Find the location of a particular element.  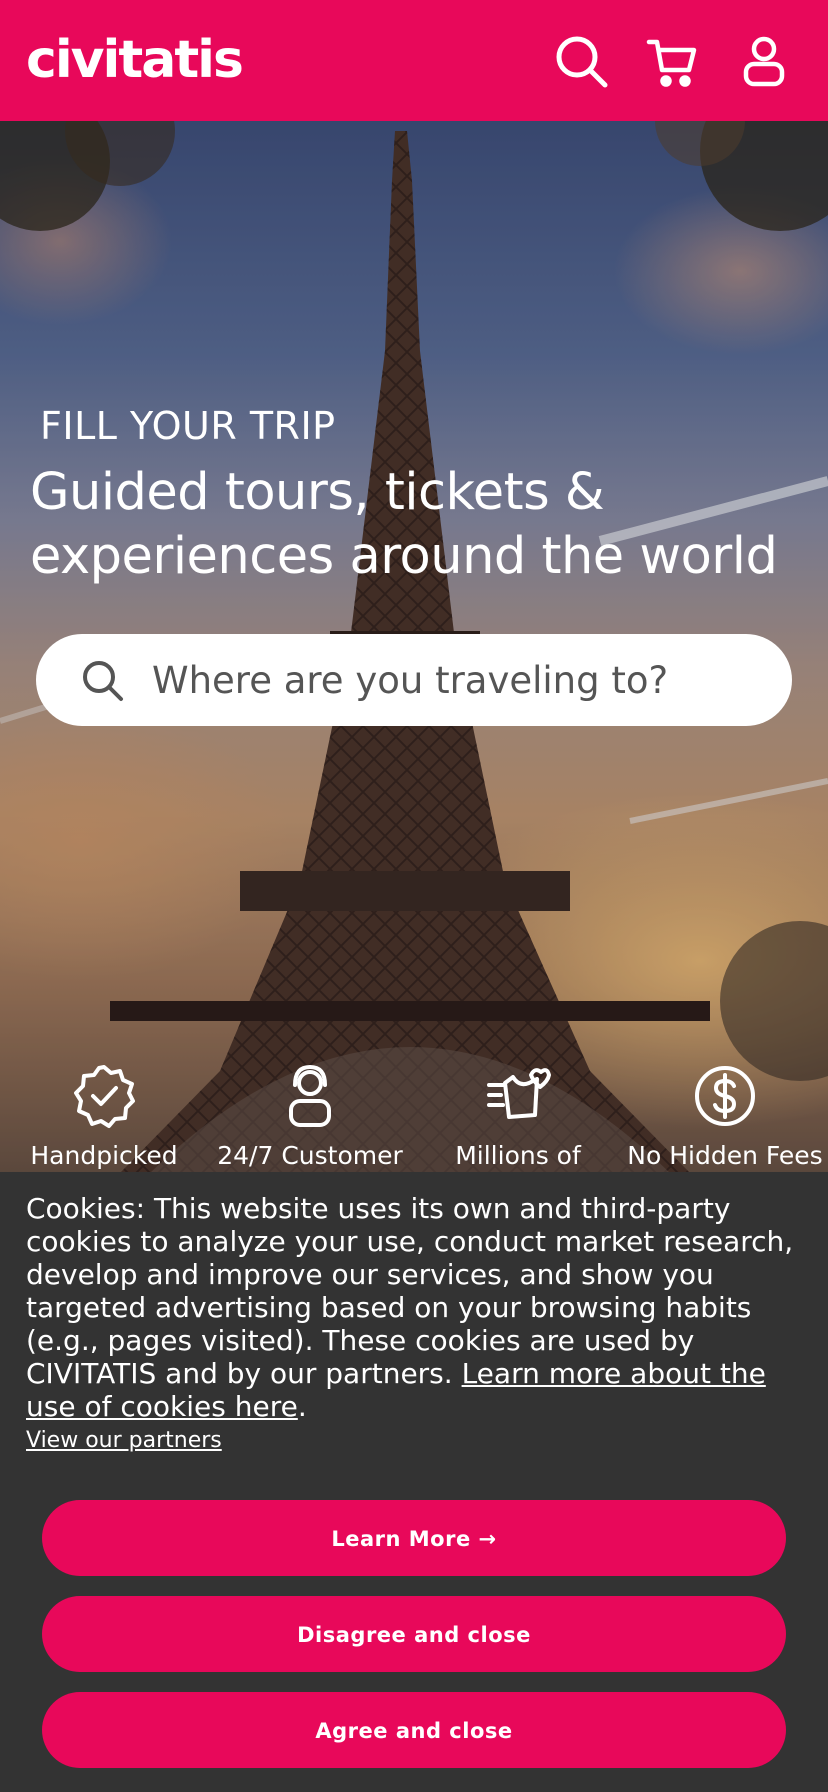

verified-badge-icon is located at coordinates (104, 1096).